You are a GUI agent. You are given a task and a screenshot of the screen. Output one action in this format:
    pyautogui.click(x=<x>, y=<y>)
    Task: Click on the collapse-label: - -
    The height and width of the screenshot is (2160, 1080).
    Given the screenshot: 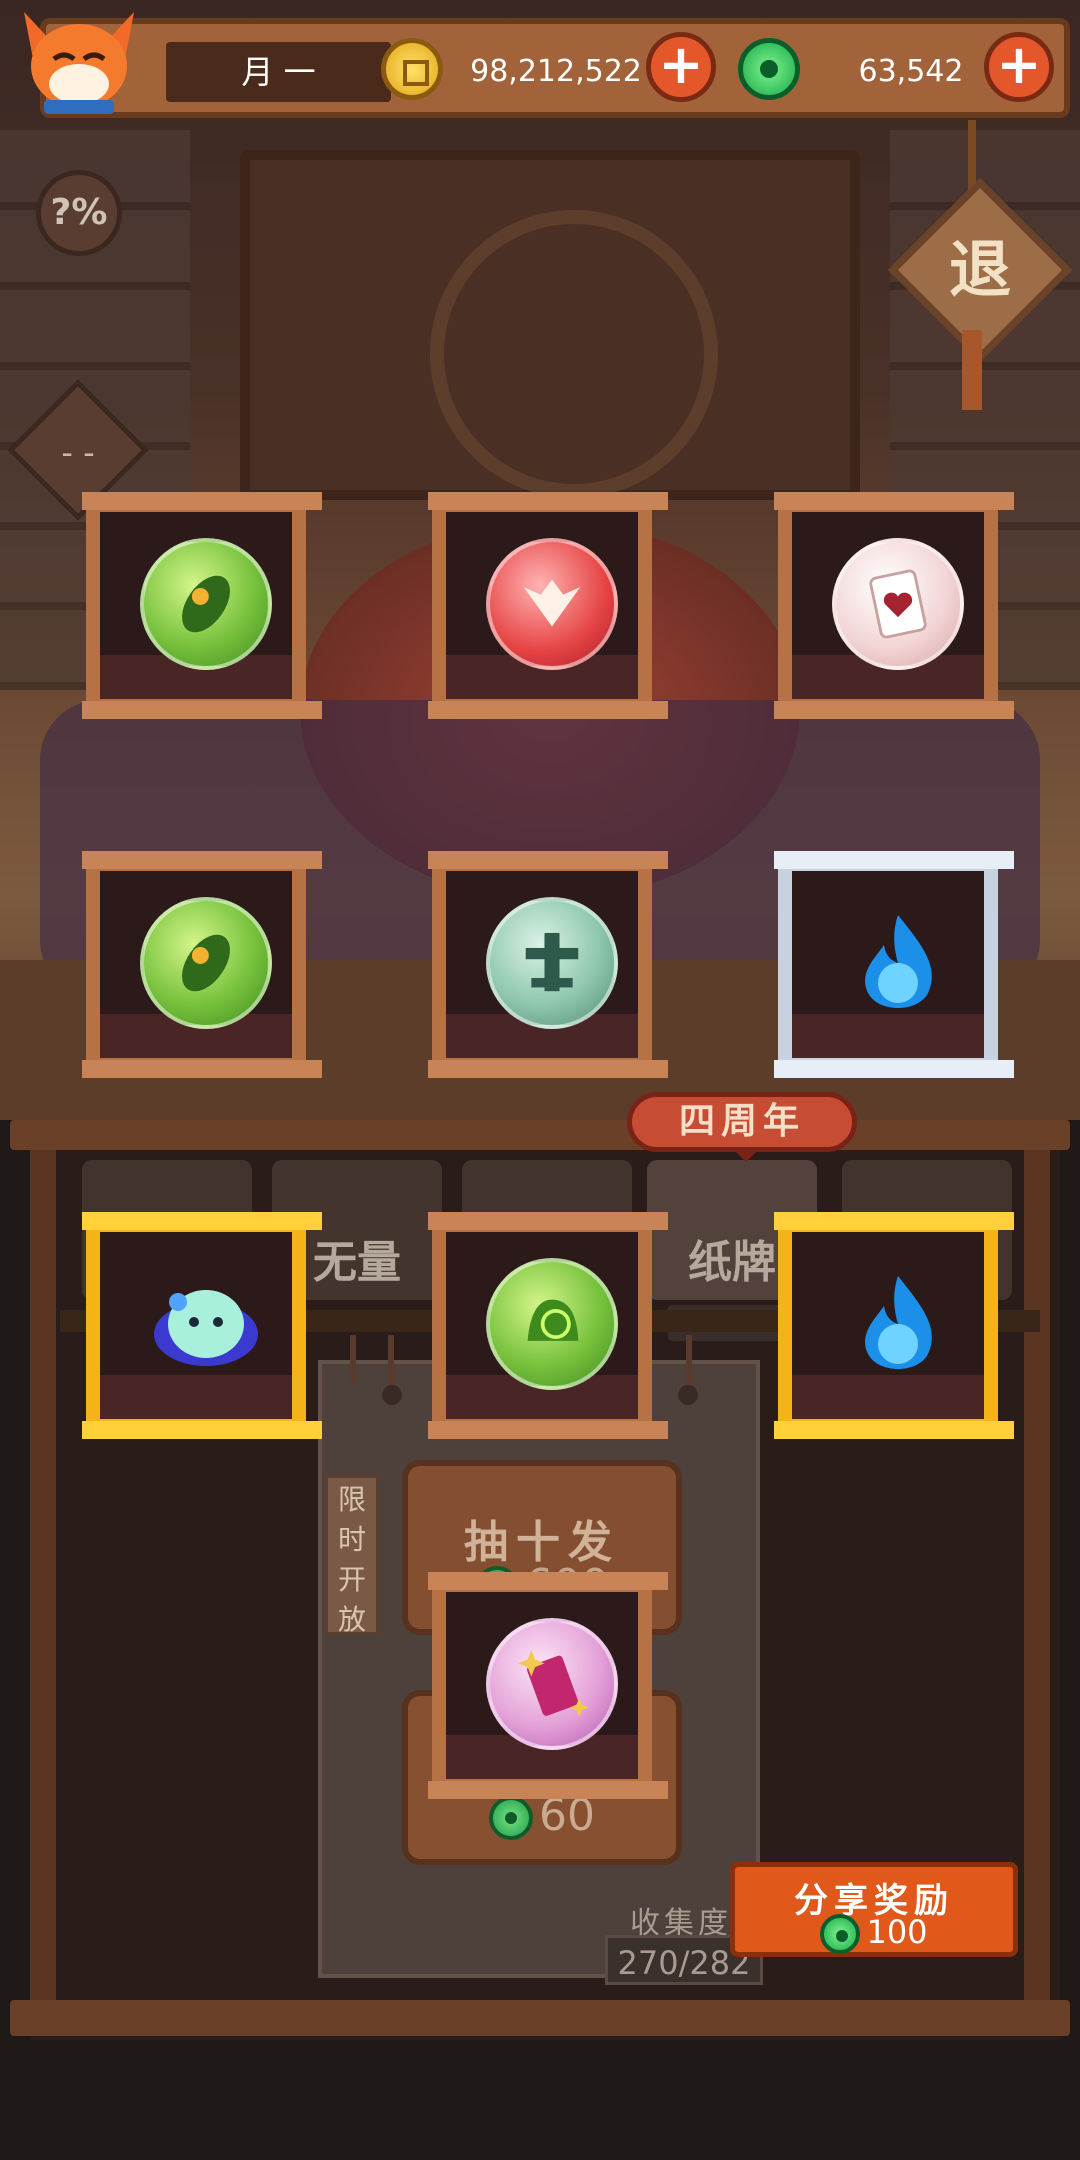 What is the action you would take?
    pyautogui.click(x=78, y=452)
    